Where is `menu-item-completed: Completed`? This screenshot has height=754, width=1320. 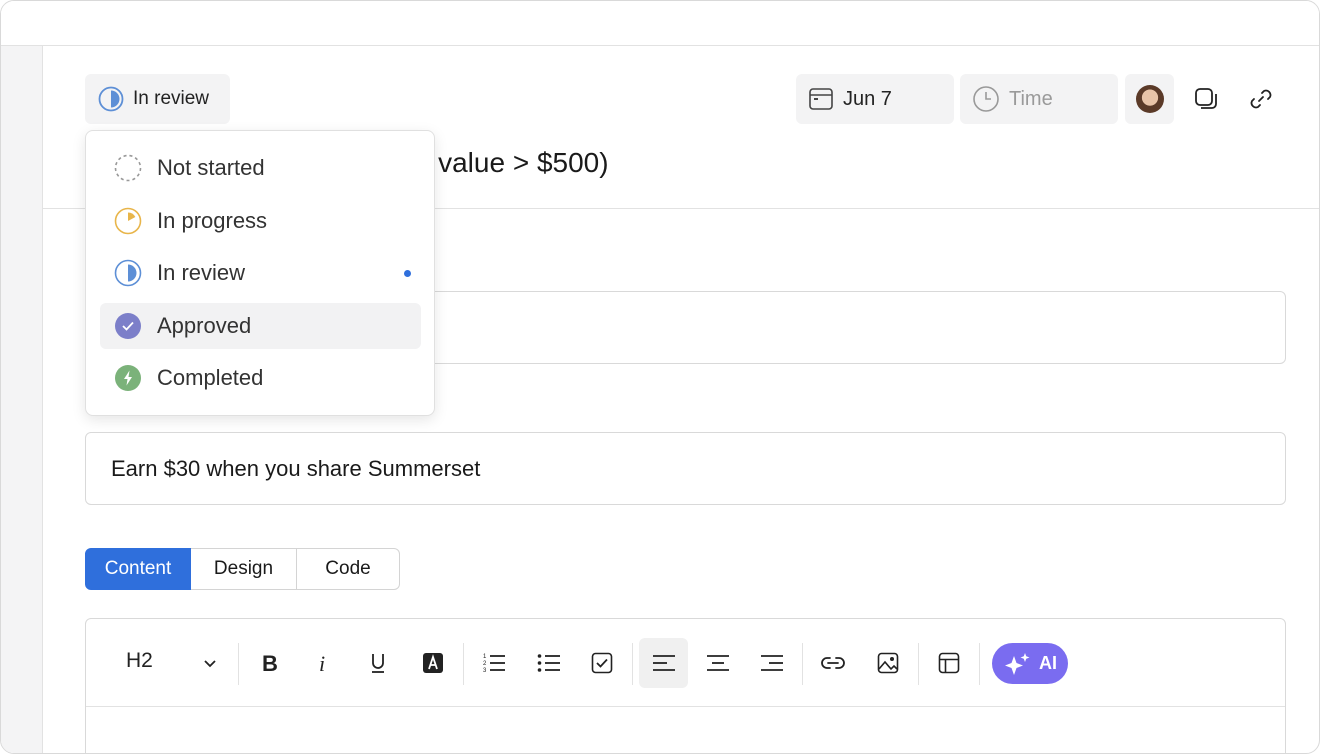
menu-item-completed: Completed is located at coordinates (260, 378).